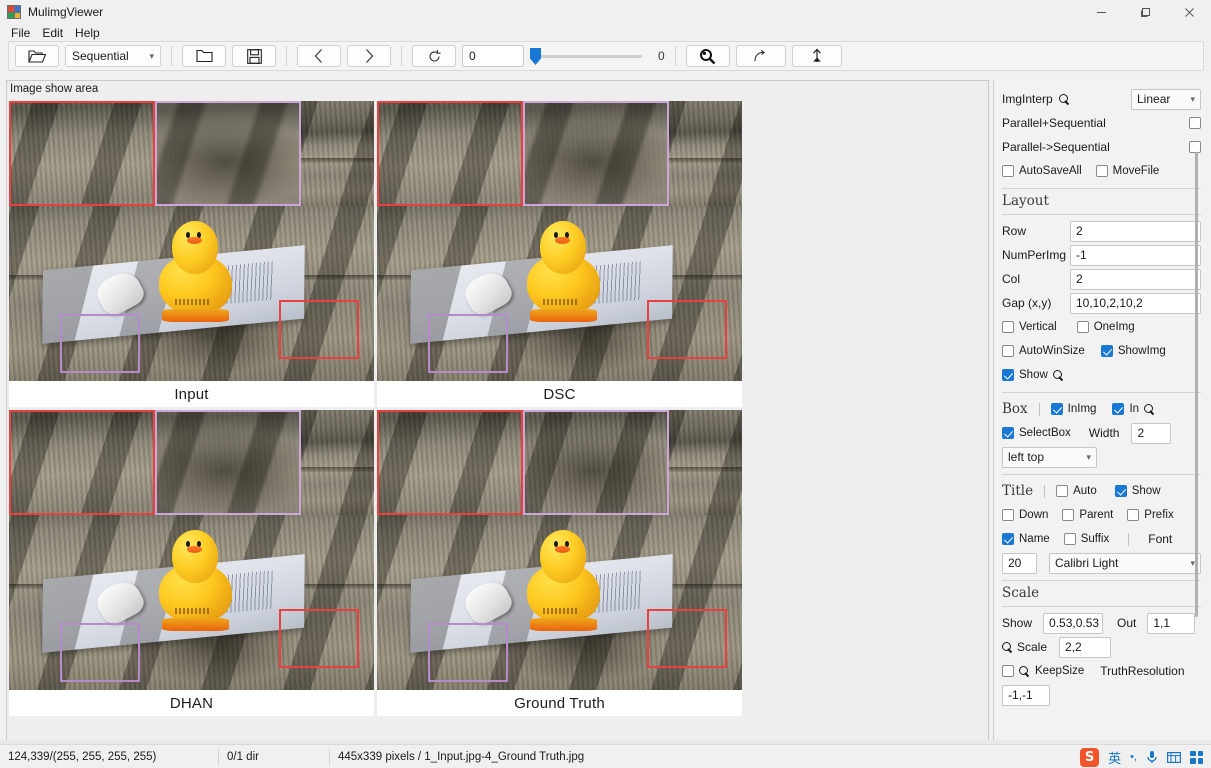 This screenshot has width=1211, height=768. Describe the element at coordinates (1114, 757) in the screenshot. I see `ime-language-indicator: 英` at that location.